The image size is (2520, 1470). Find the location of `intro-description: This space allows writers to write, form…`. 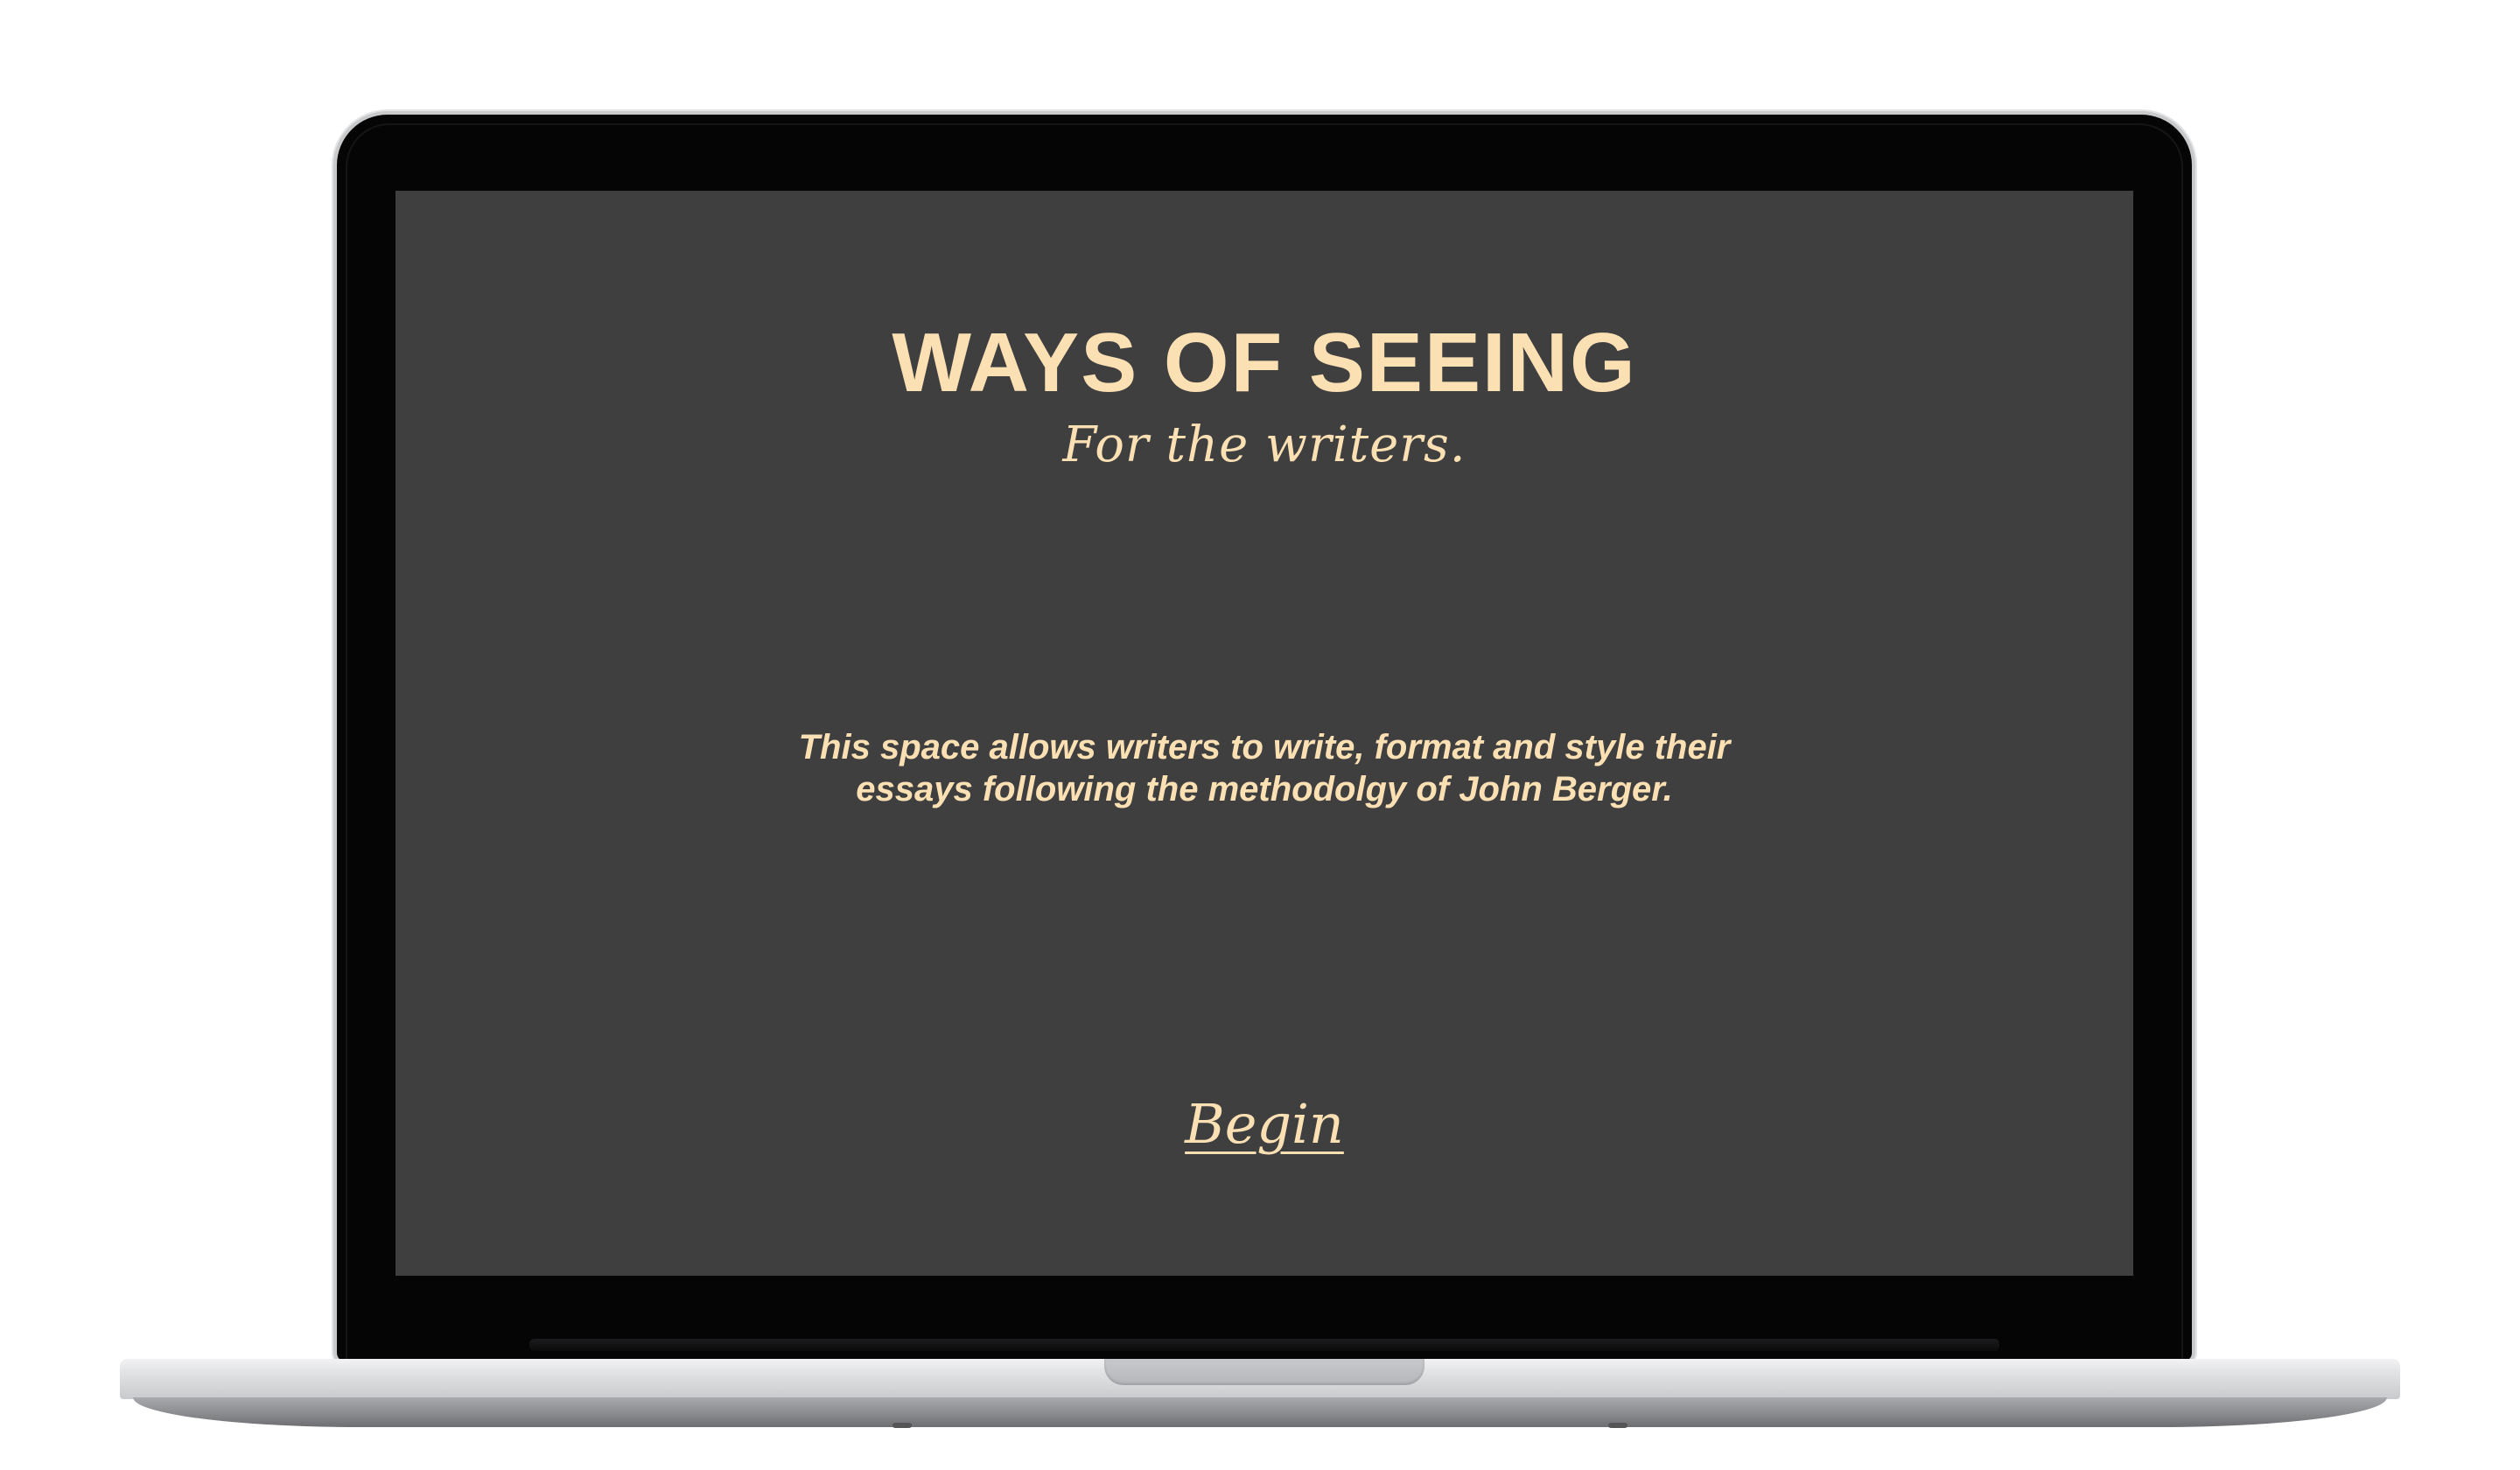

intro-description: This space allows writers to write, form… is located at coordinates (1264, 768).